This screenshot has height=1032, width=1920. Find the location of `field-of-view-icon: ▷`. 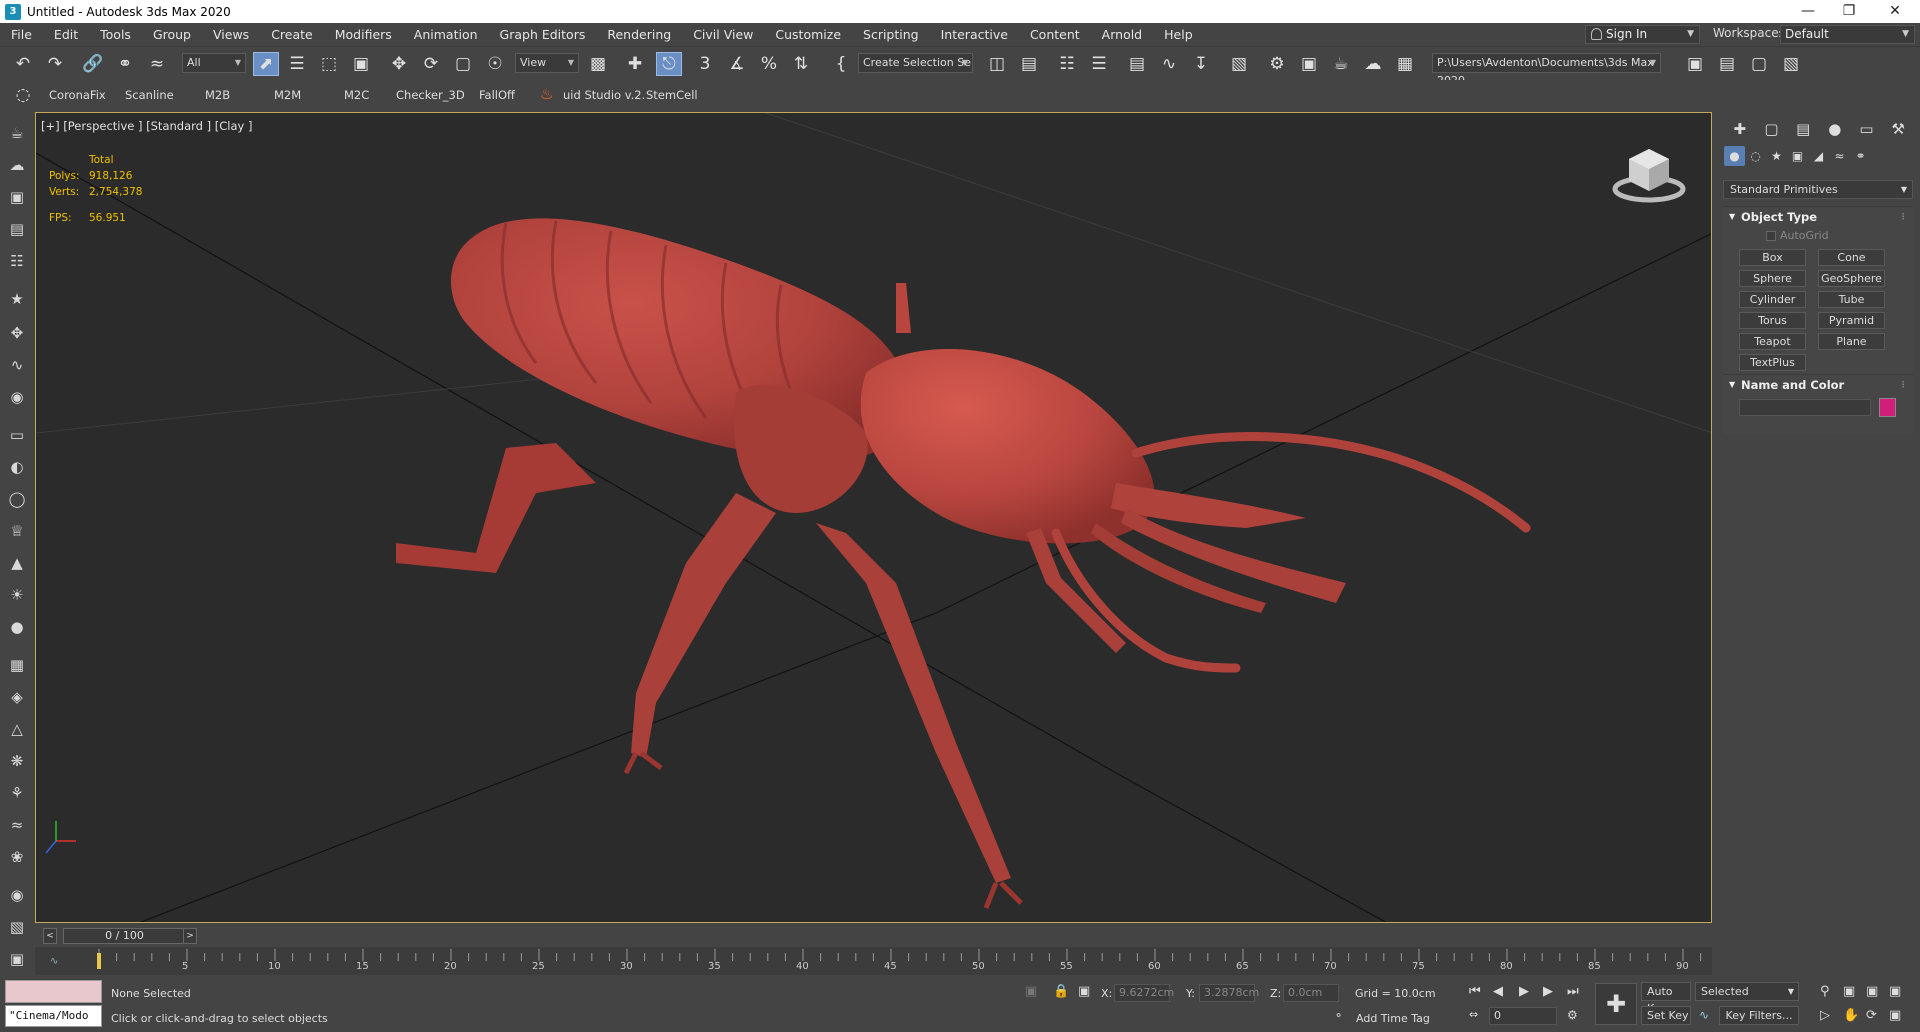

field-of-view-icon: ▷ is located at coordinates (1825, 1015).